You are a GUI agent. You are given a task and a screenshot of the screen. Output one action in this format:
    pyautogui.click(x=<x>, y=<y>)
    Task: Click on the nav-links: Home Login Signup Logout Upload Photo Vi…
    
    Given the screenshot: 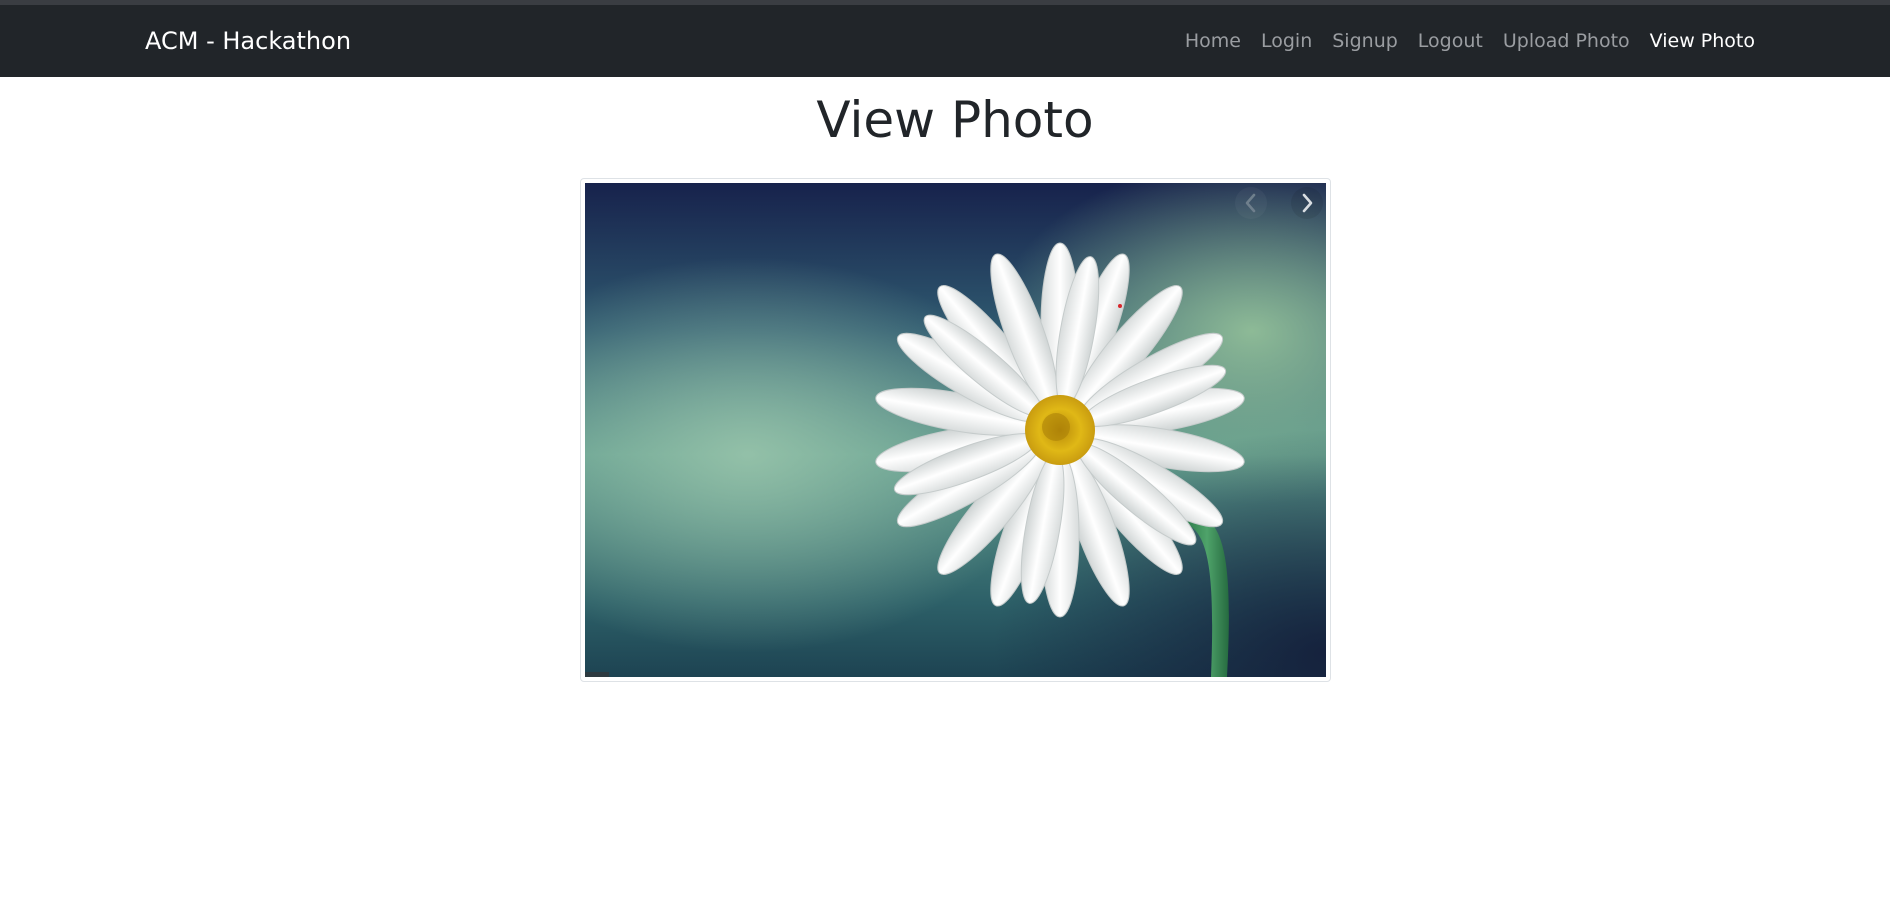 What is the action you would take?
    pyautogui.click(x=1460, y=41)
    